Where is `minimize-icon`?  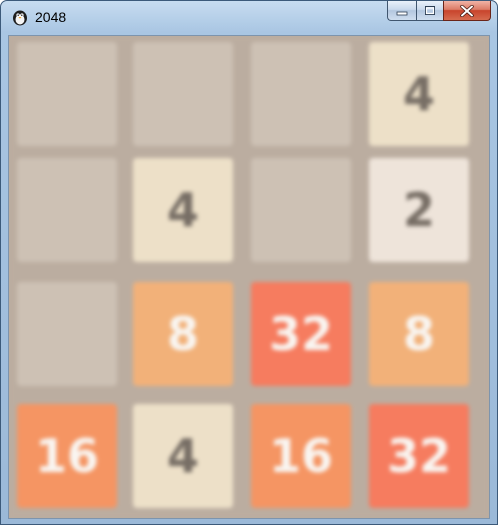
minimize-icon is located at coordinates (402, 13).